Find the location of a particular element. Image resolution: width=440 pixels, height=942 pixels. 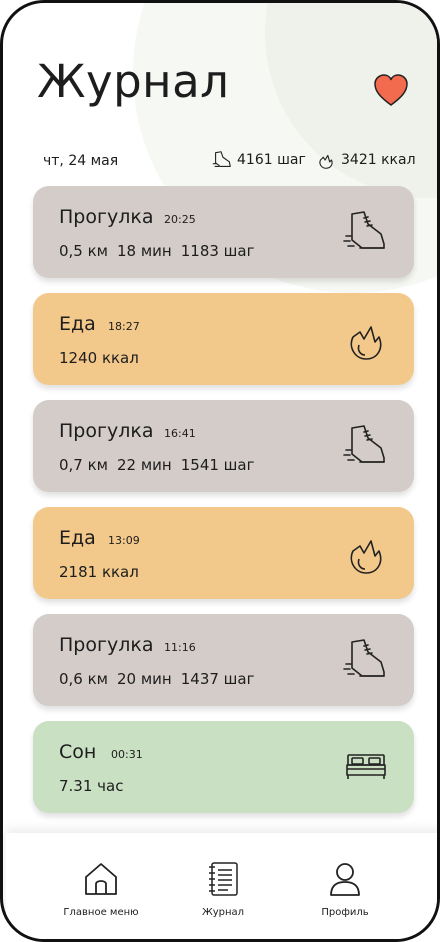

entry-steps: 1541 шаг is located at coordinates (217, 465).